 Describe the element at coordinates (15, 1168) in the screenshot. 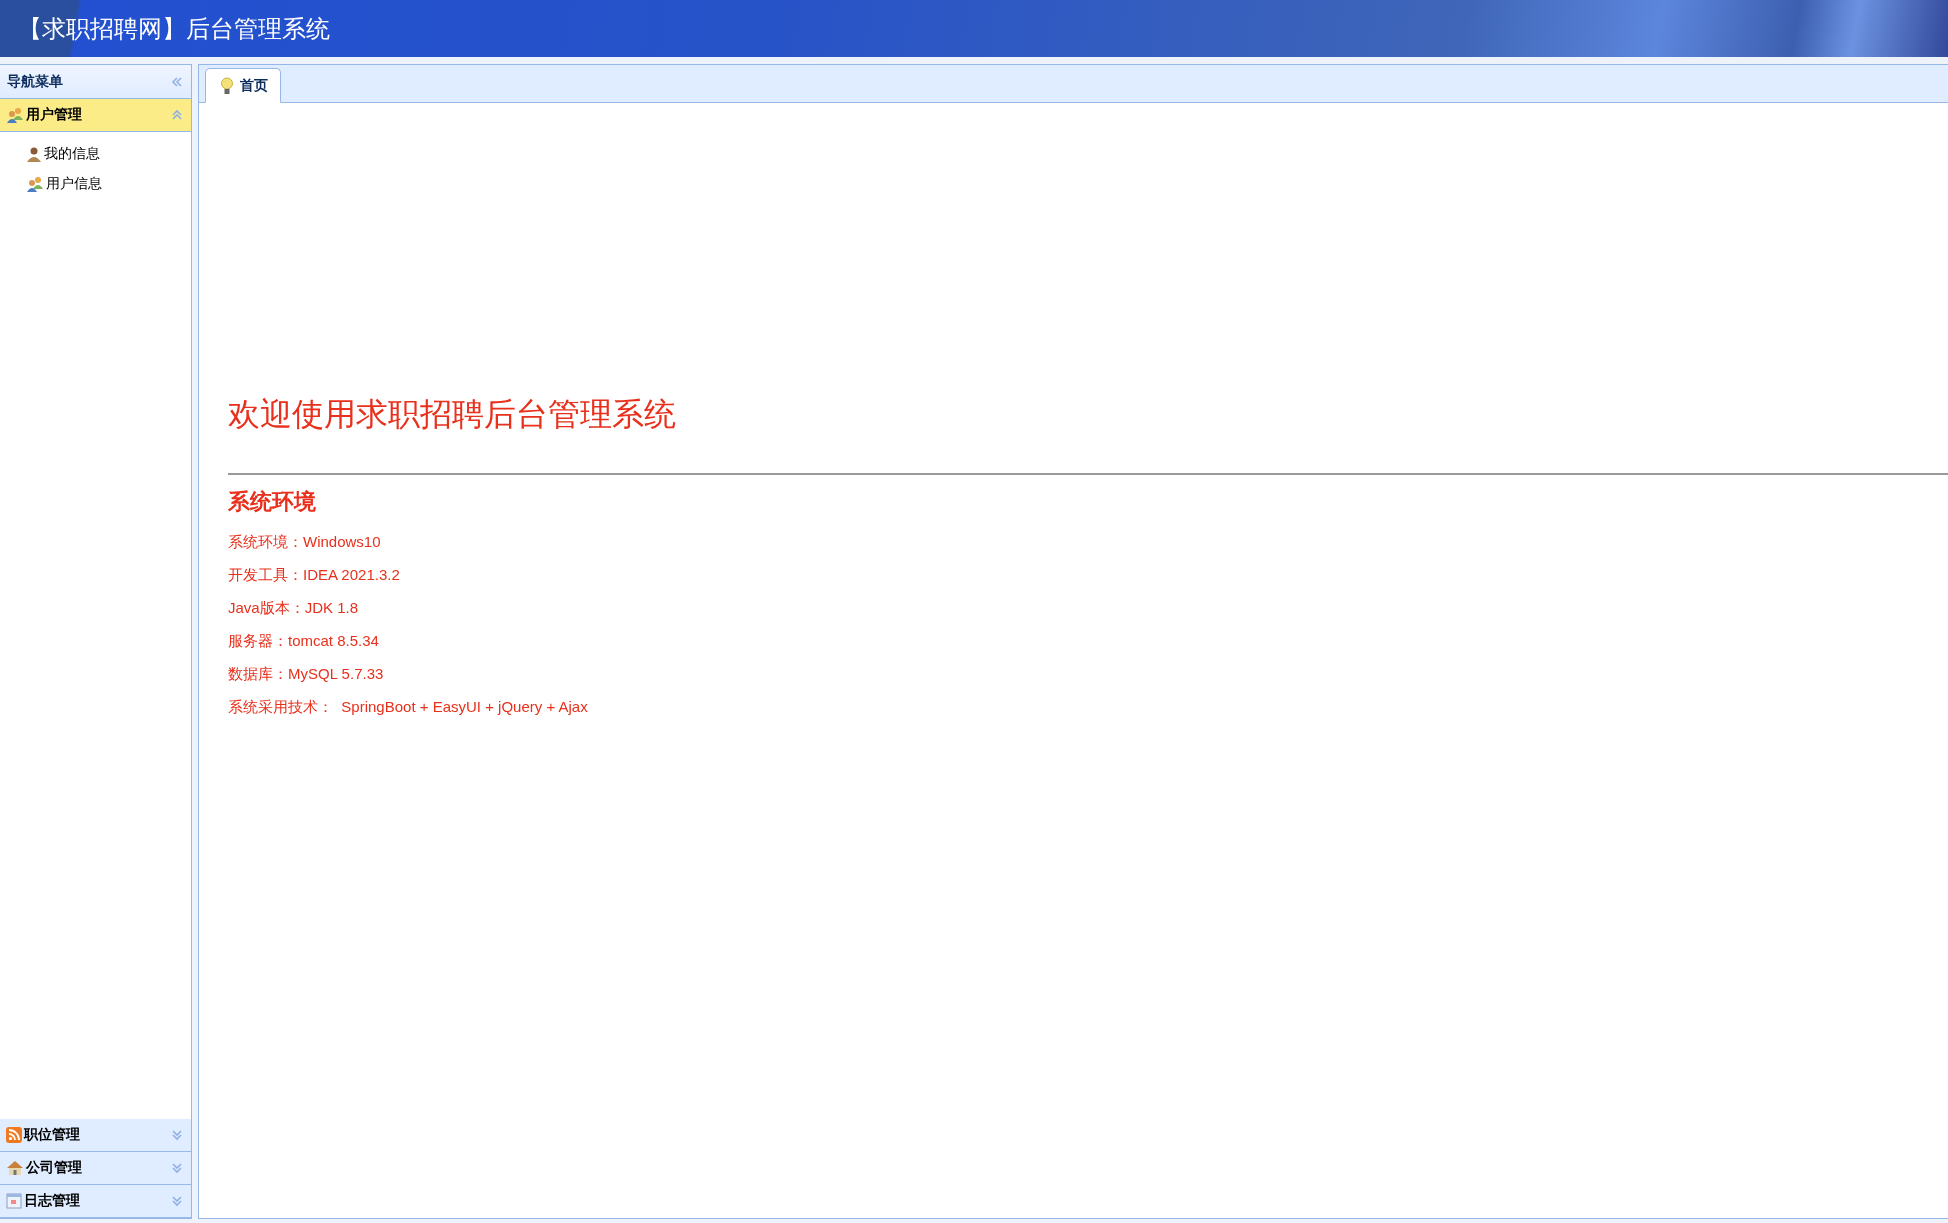

I see `house-icon` at that location.